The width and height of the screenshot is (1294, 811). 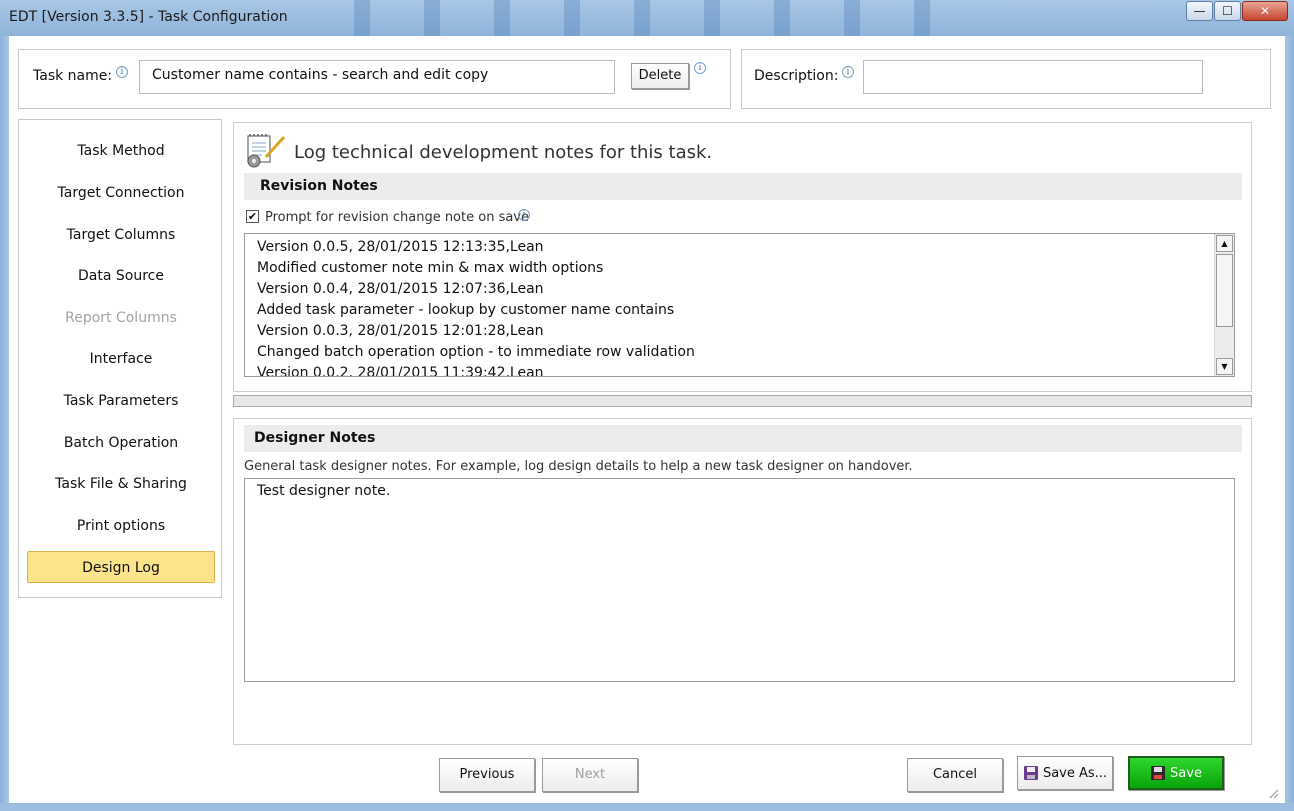 I want to click on sidebar-item-design-log: Design Log, so click(x=121, y=567).